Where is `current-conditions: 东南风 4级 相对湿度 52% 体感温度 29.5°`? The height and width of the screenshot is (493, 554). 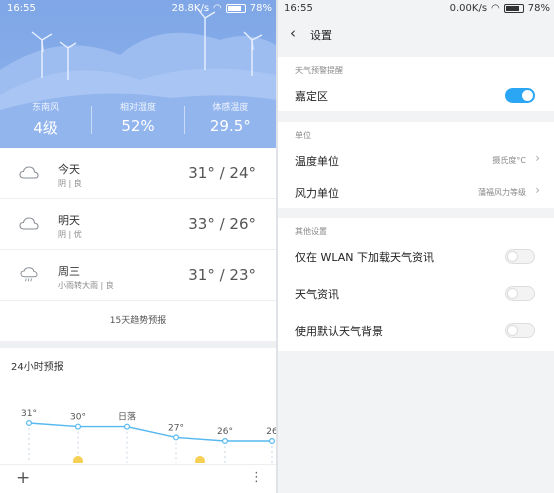
current-conditions: 东南风 4级 相对湿度 52% 体感温度 29.5° is located at coordinates (138, 120).